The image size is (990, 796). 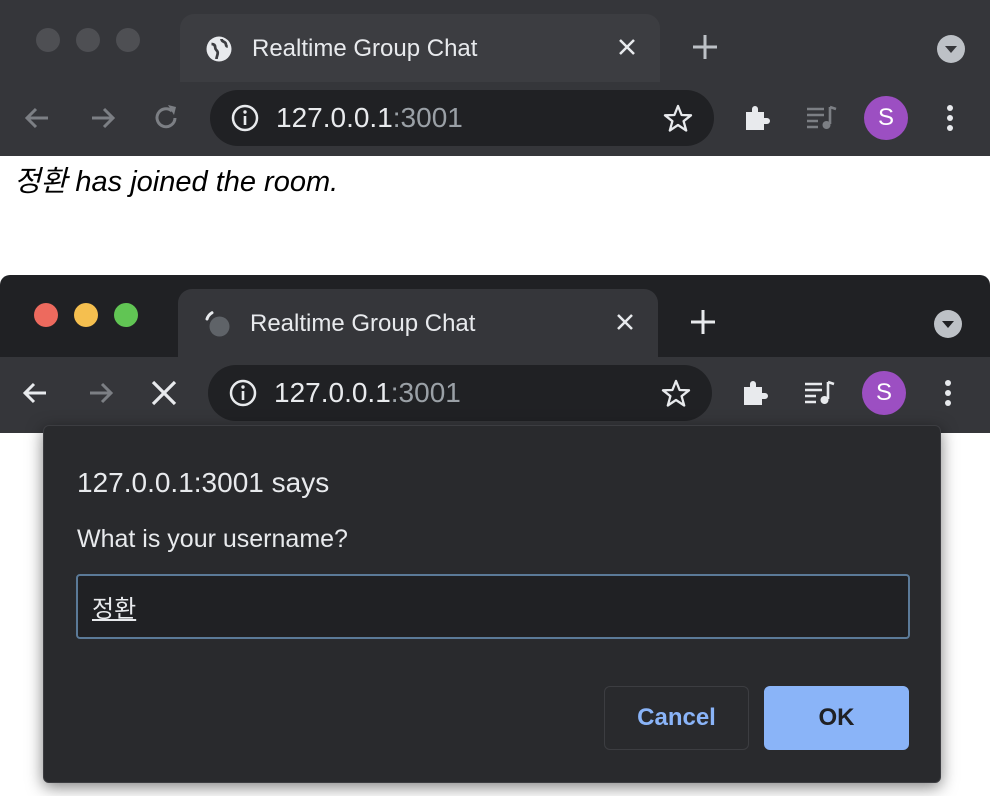 I want to click on ok-button: OK, so click(x=836, y=718).